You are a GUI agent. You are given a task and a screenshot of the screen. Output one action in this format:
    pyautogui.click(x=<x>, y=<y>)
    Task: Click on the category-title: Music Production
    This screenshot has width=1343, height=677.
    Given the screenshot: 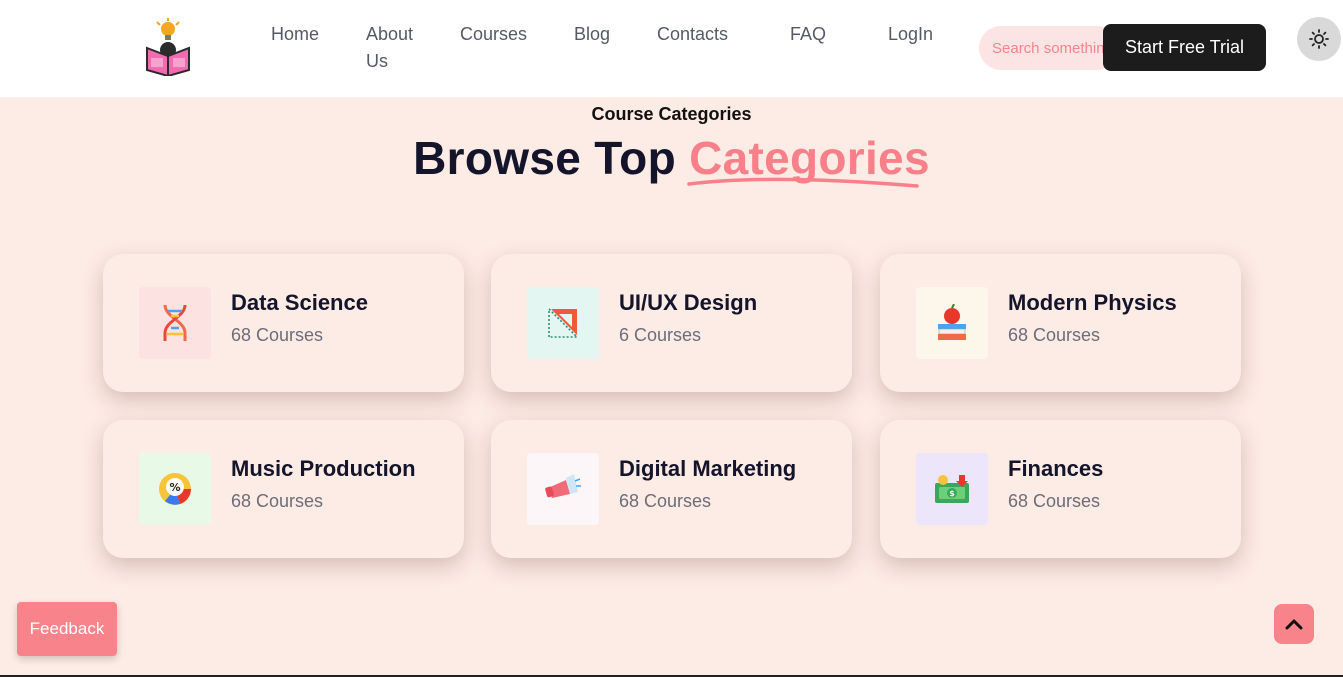 What is the action you would take?
    pyautogui.click(x=323, y=468)
    